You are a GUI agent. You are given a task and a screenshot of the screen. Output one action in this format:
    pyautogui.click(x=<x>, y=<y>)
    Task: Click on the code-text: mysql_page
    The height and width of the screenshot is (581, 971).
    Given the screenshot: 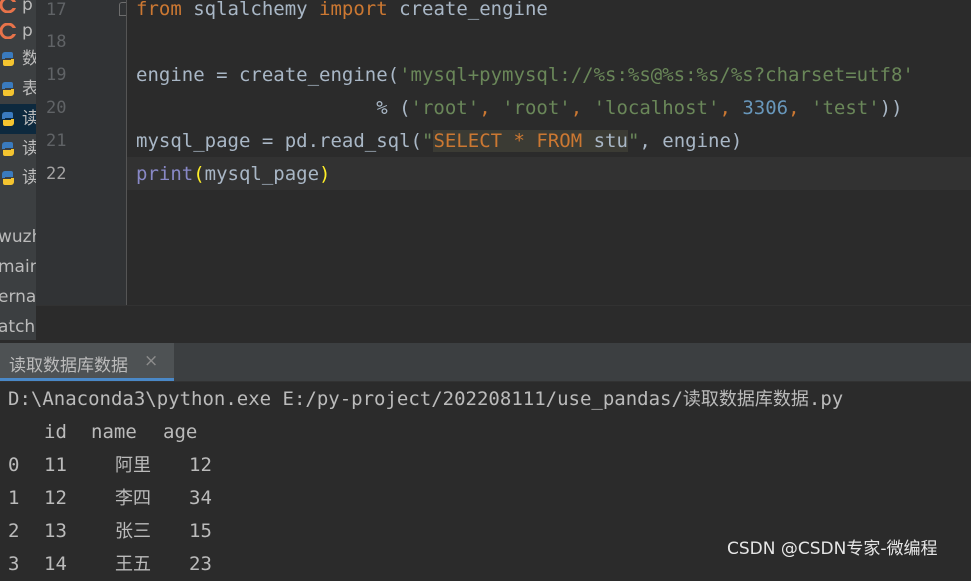 What is the action you would take?
    pyautogui.click(x=262, y=174)
    